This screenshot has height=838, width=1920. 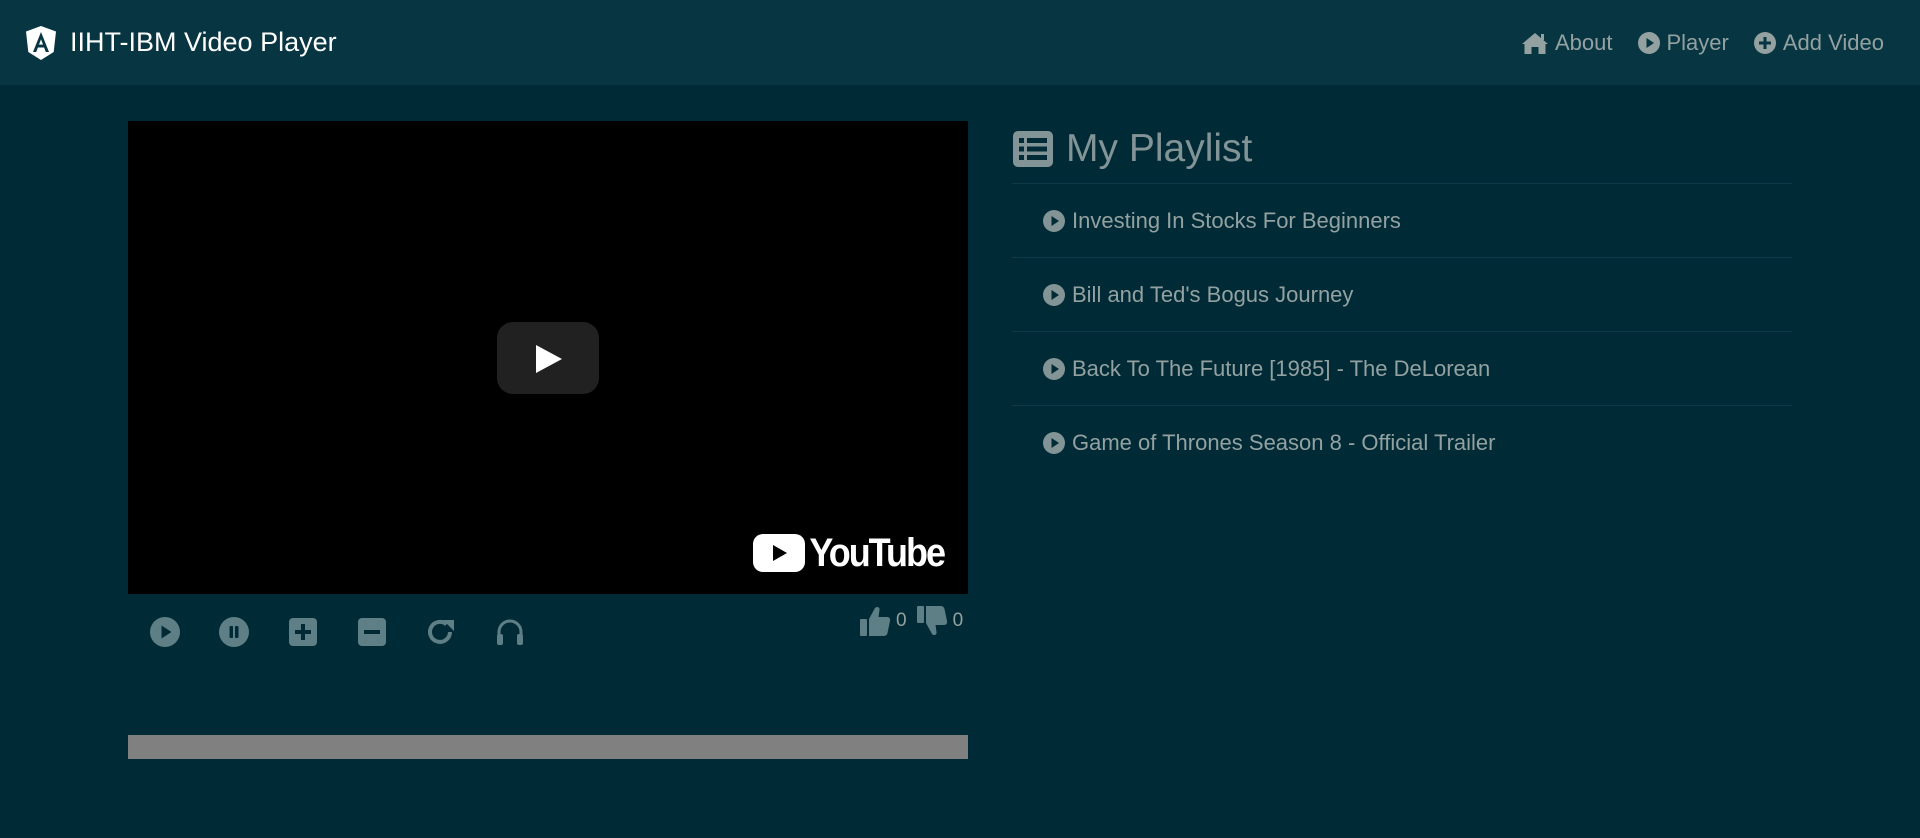 I want to click on playlist-item-title: Investing In Stocks For Beginners, so click(x=1236, y=220).